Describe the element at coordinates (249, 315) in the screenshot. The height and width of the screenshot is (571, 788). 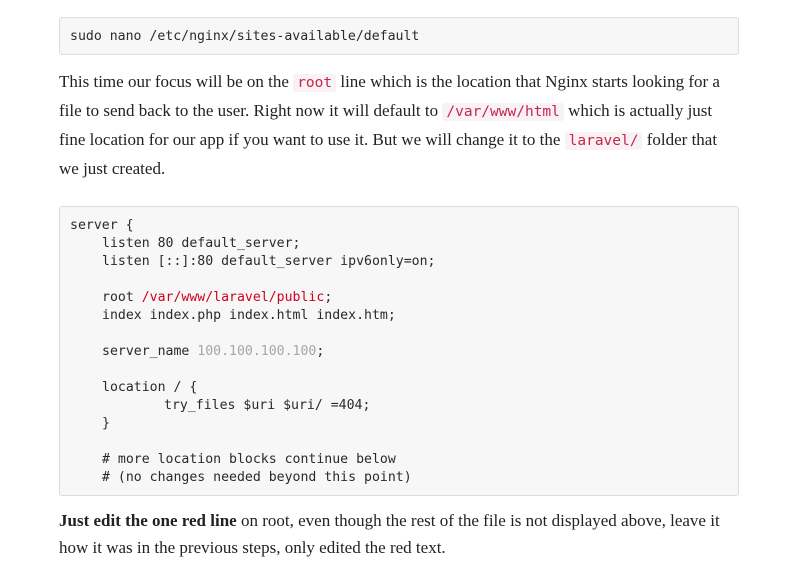
I see `code-line-index: index index.php index.html index.htm;` at that location.